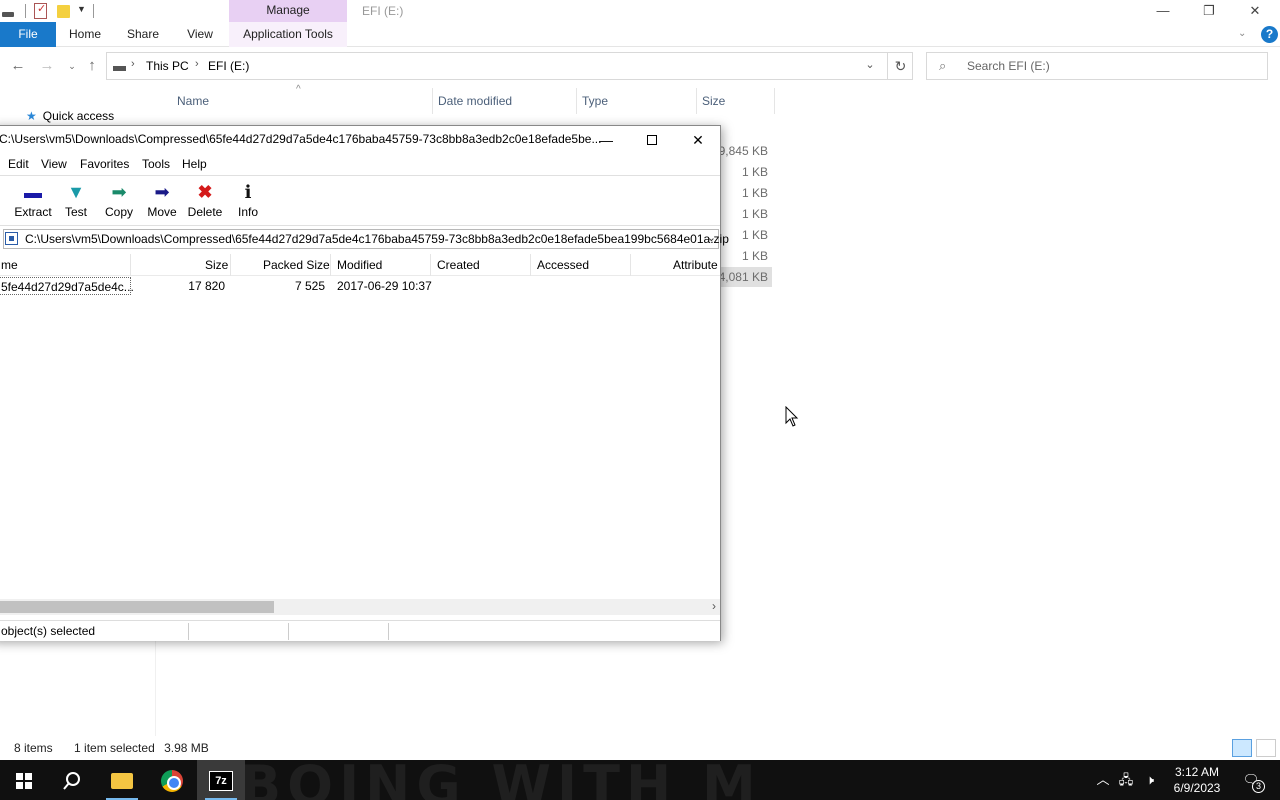 The width and height of the screenshot is (1280, 800). Describe the element at coordinates (1242, 748) in the screenshot. I see `details-view-icon` at that location.